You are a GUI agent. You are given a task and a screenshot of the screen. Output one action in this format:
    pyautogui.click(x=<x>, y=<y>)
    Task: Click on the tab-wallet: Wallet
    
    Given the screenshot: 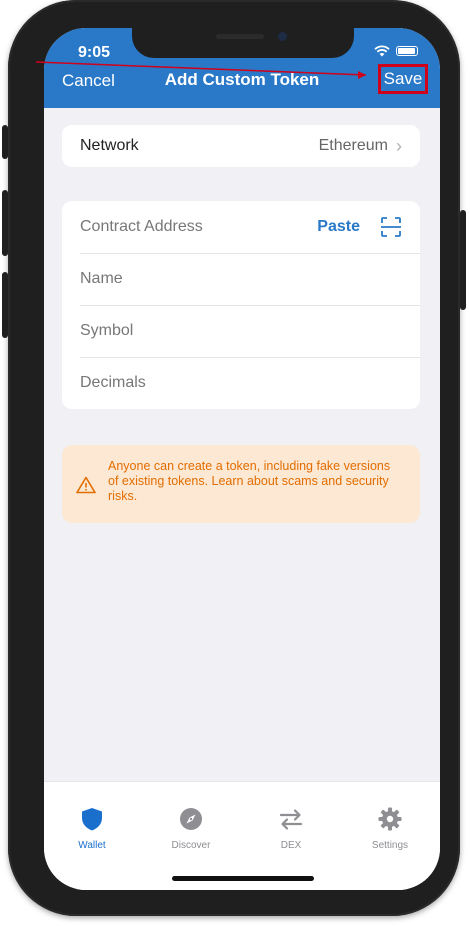 What is the action you would take?
    pyautogui.click(x=92, y=828)
    